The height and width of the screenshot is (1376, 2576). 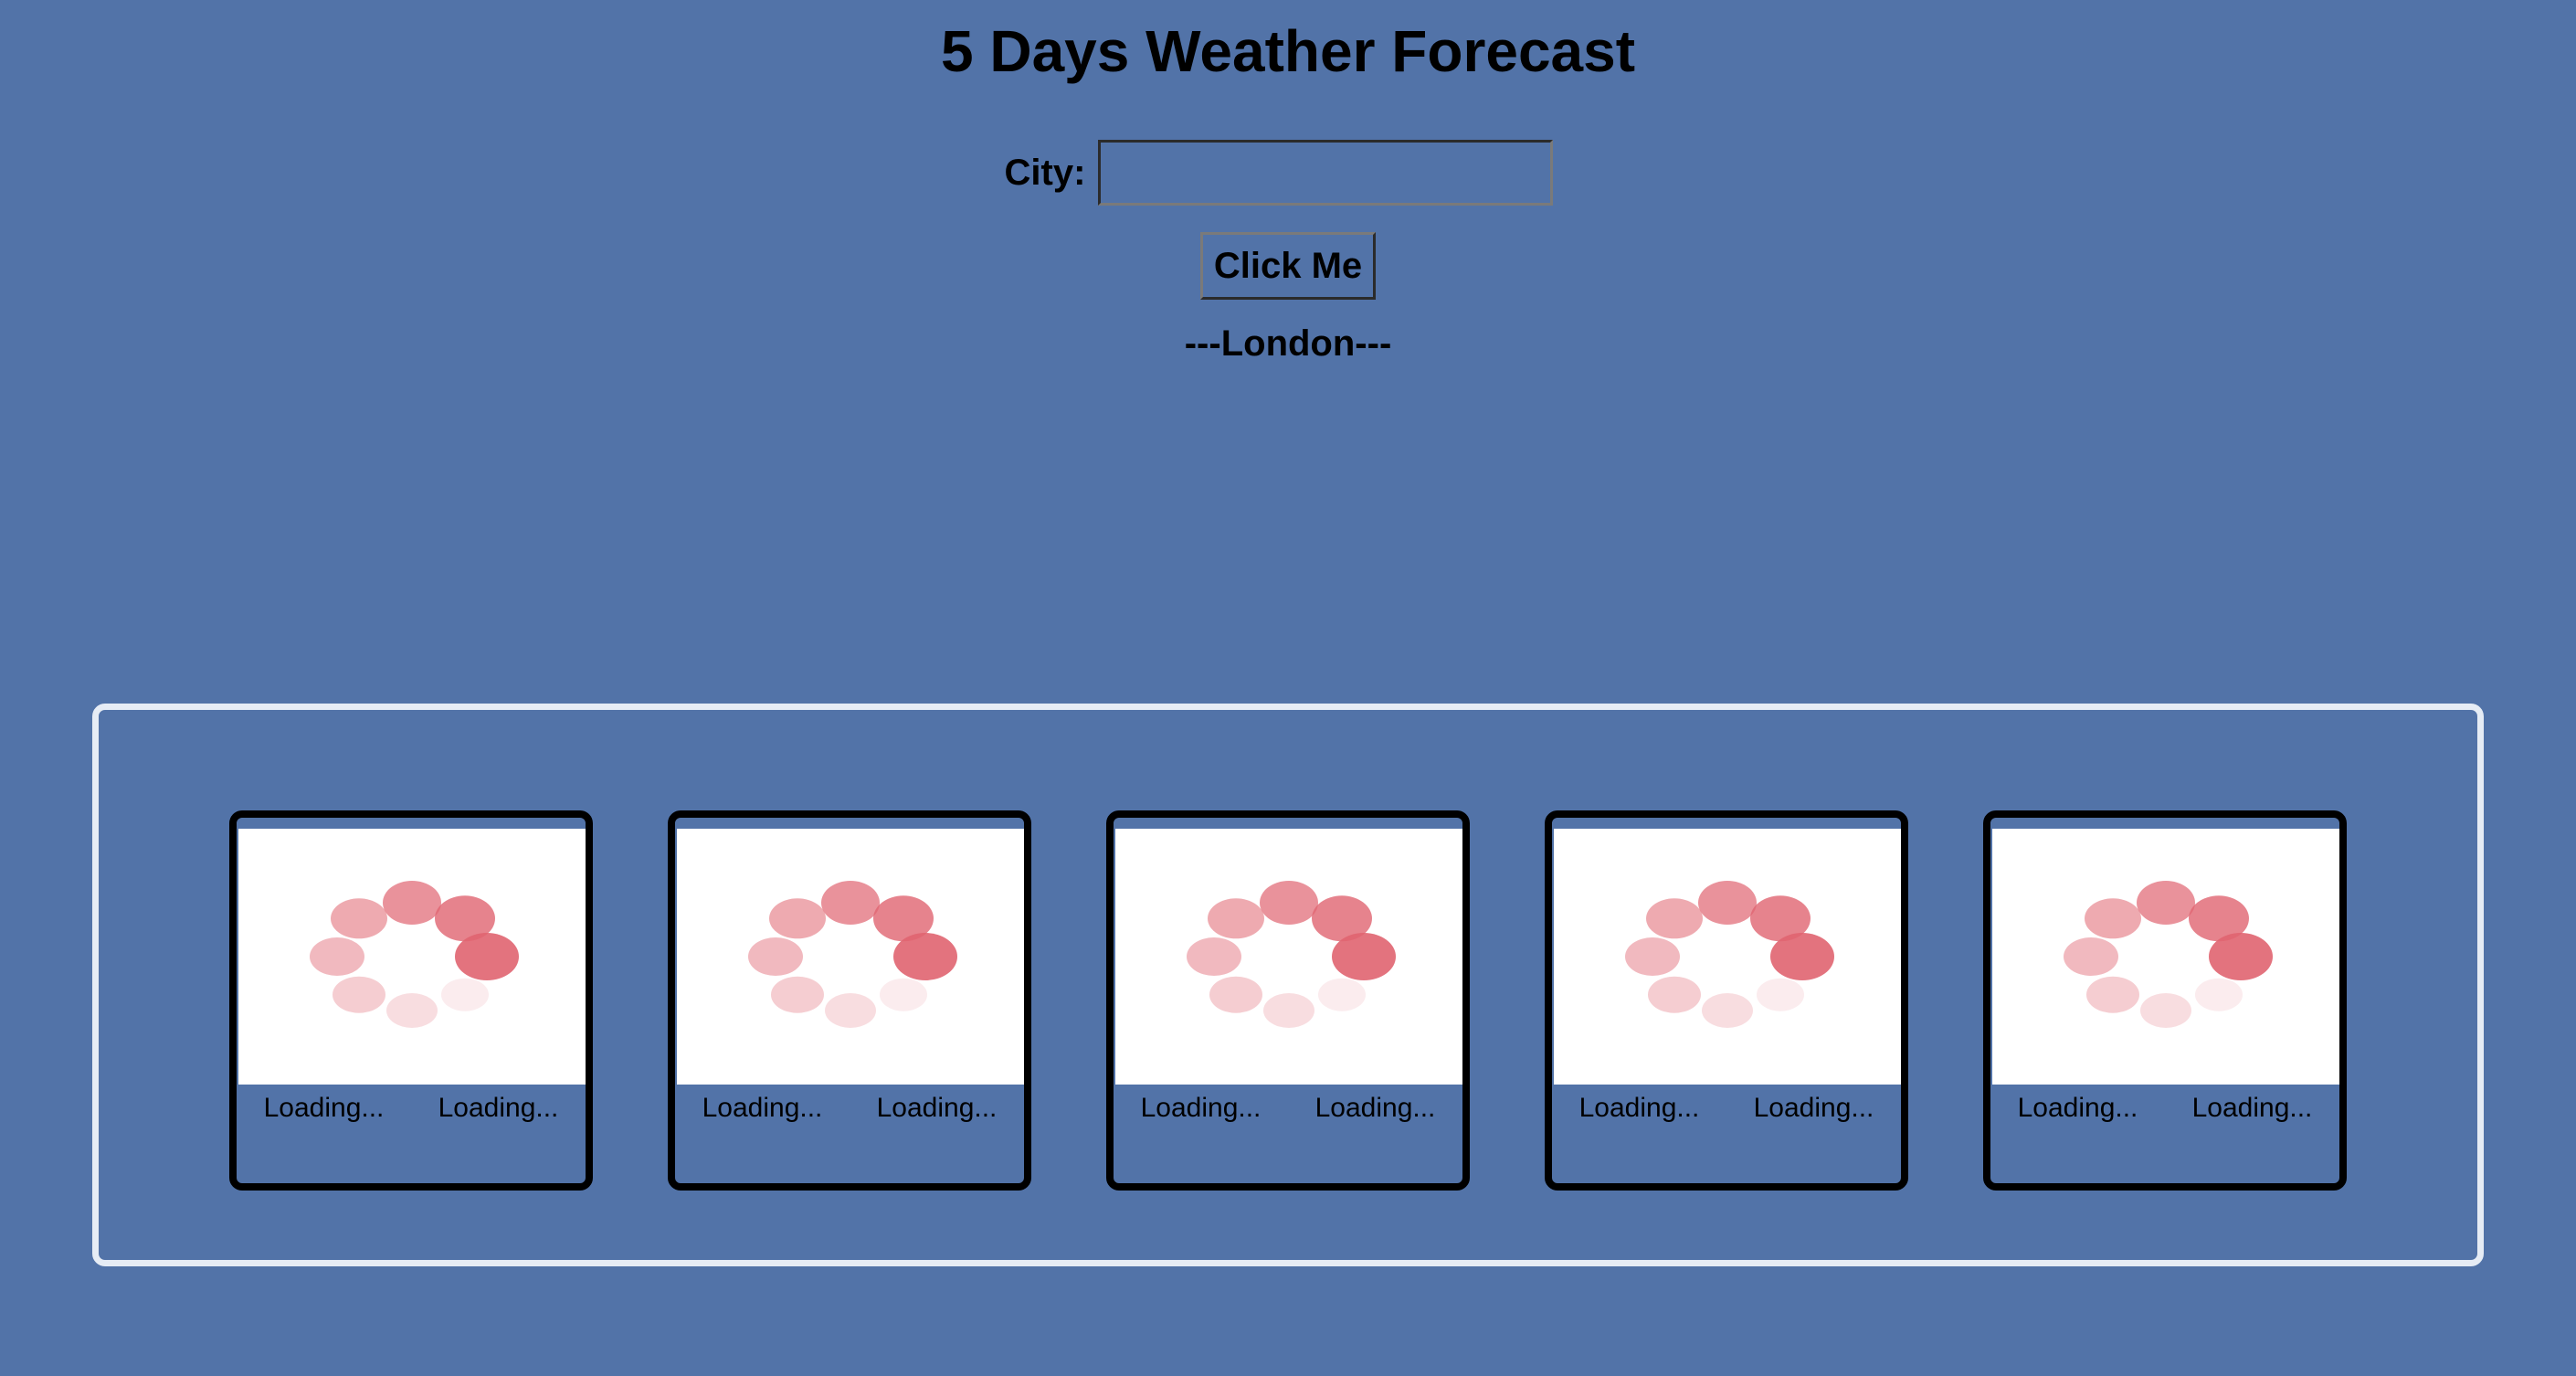 I want to click on city-search-row: City:, so click(x=1288, y=172).